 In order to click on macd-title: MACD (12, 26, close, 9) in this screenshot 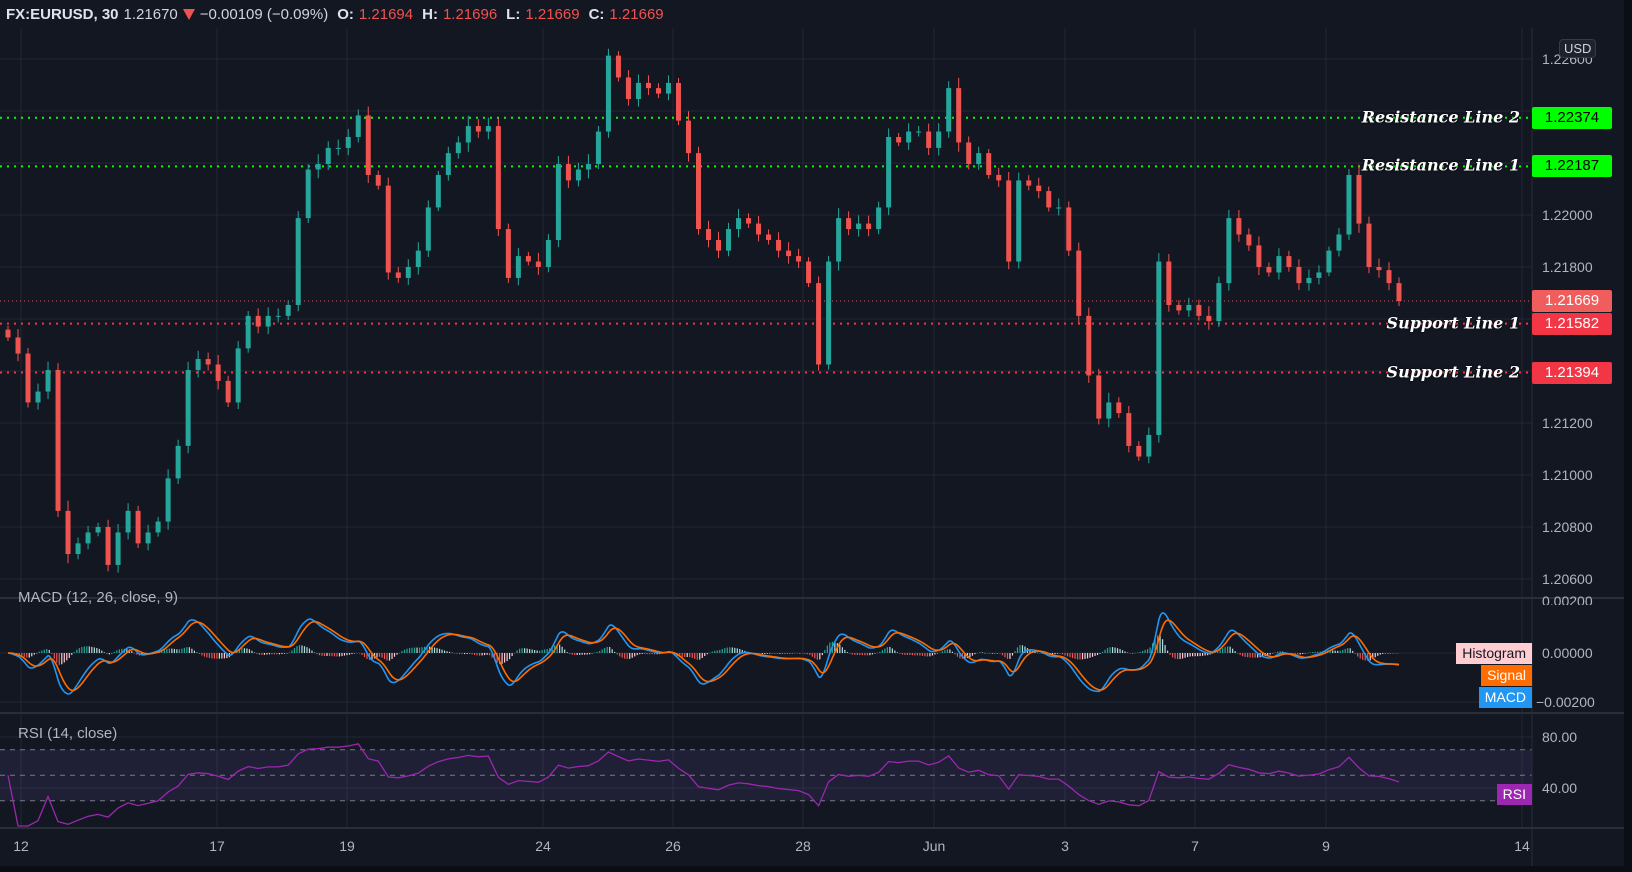, I will do `click(98, 597)`.